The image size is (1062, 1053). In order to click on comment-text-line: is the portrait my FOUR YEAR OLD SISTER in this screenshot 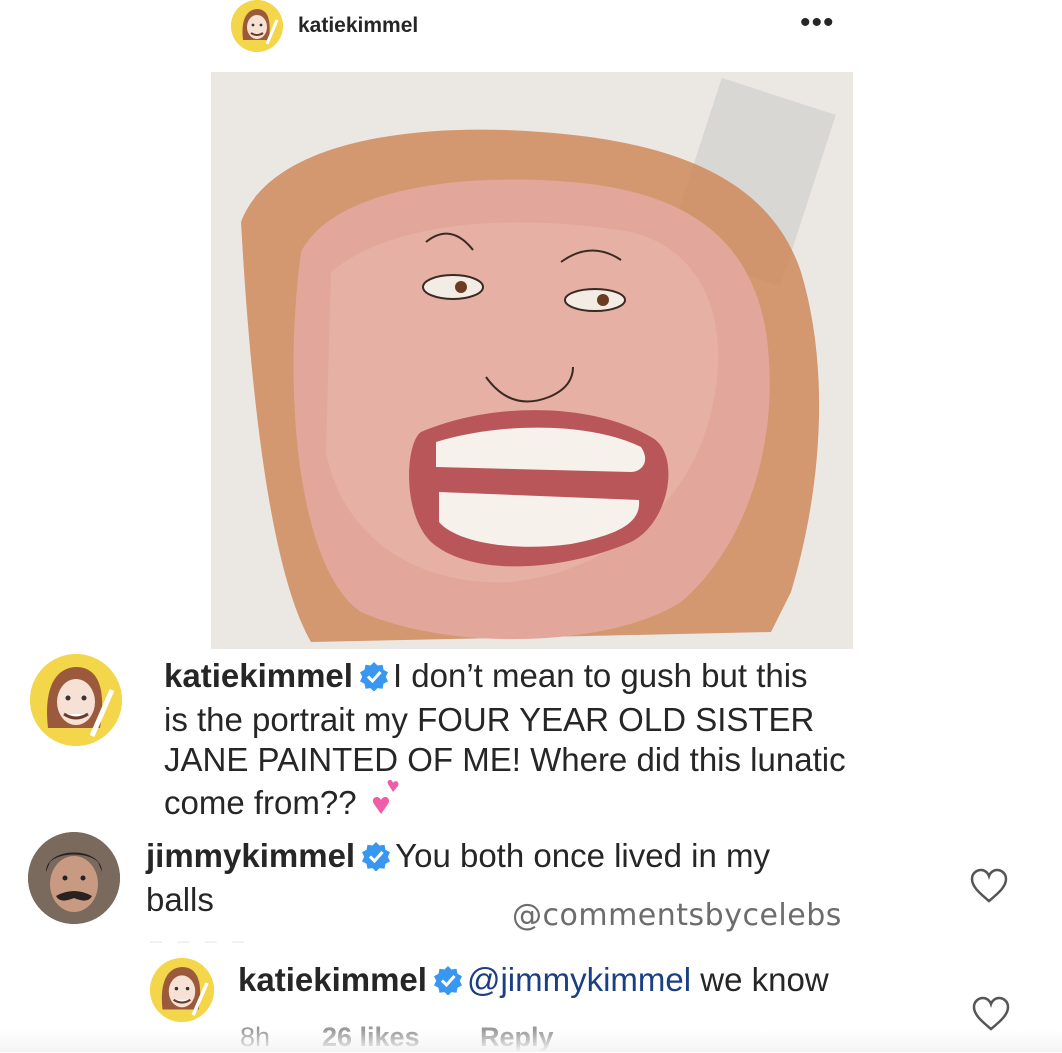, I will do `click(489, 719)`.